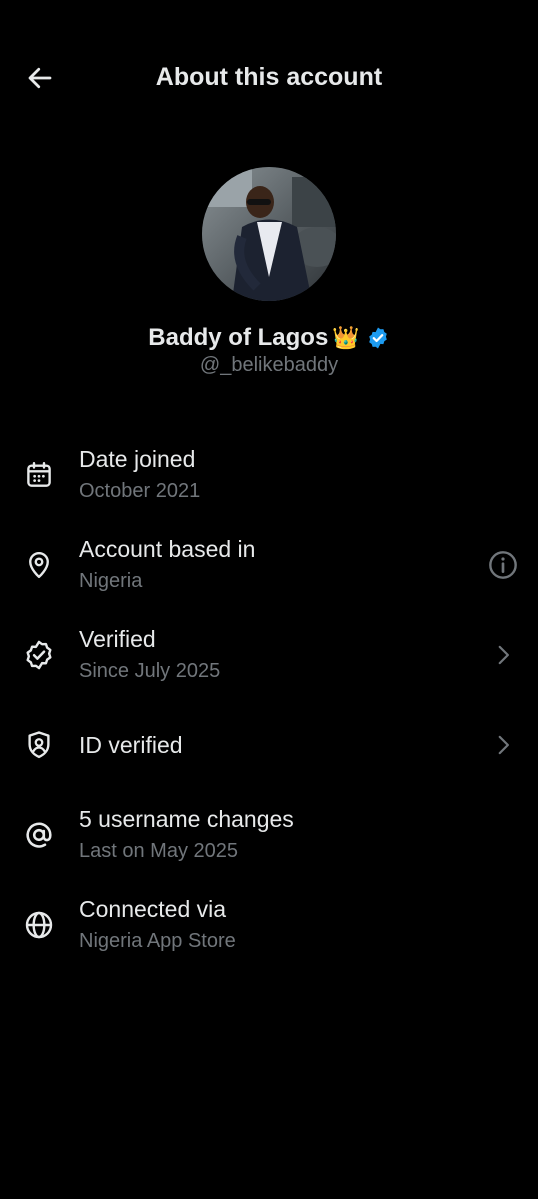 This screenshot has width=538, height=1199. Describe the element at coordinates (269, 482) in the screenshot. I see `date-joined-row: Date joined October 2021` at that location.